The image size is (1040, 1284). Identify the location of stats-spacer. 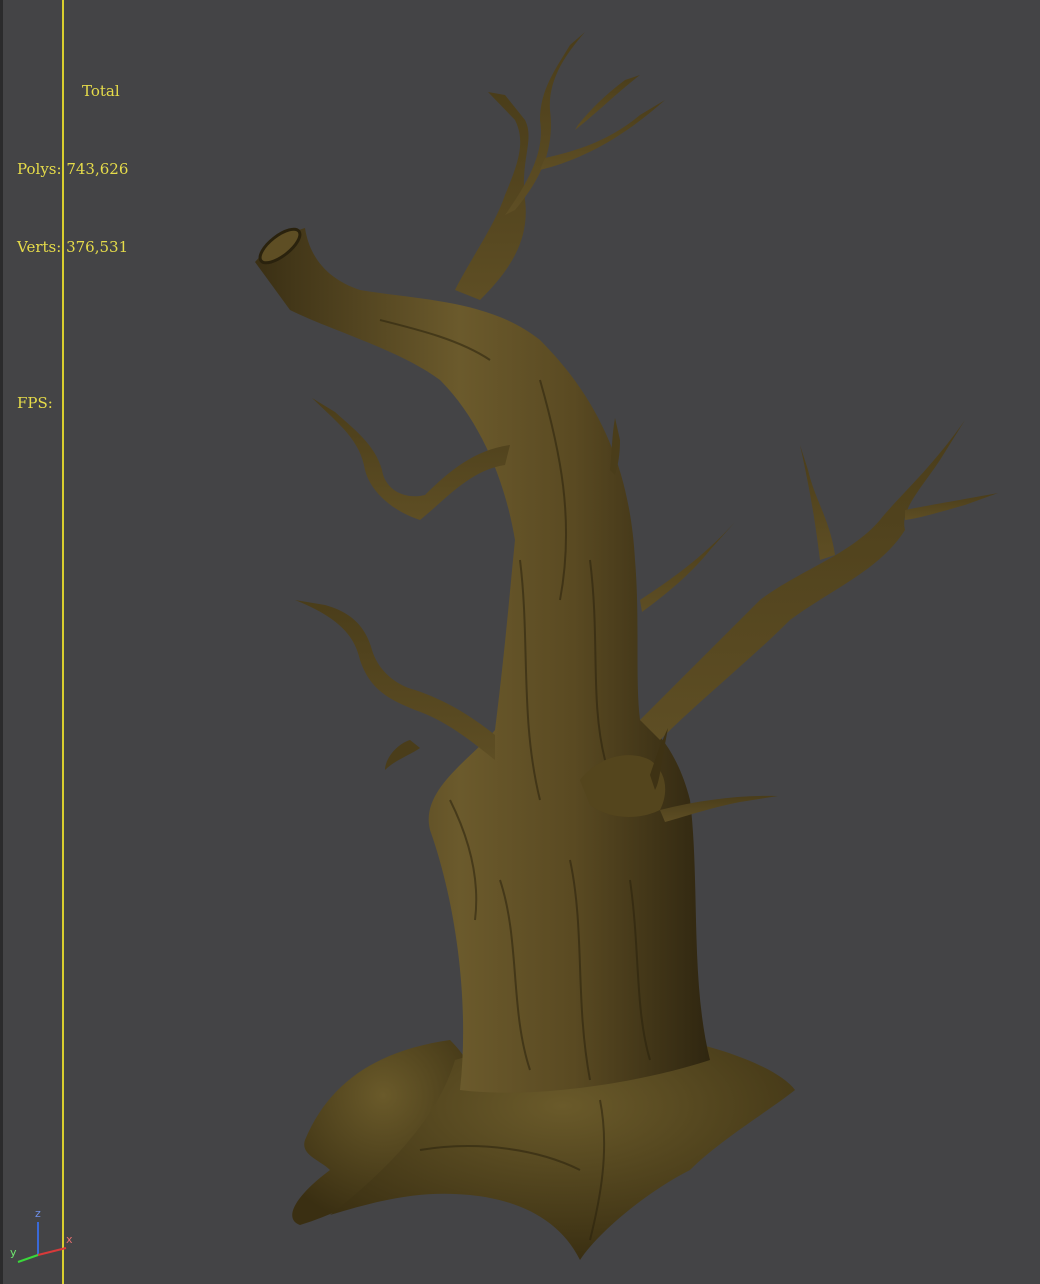
(72, 325).